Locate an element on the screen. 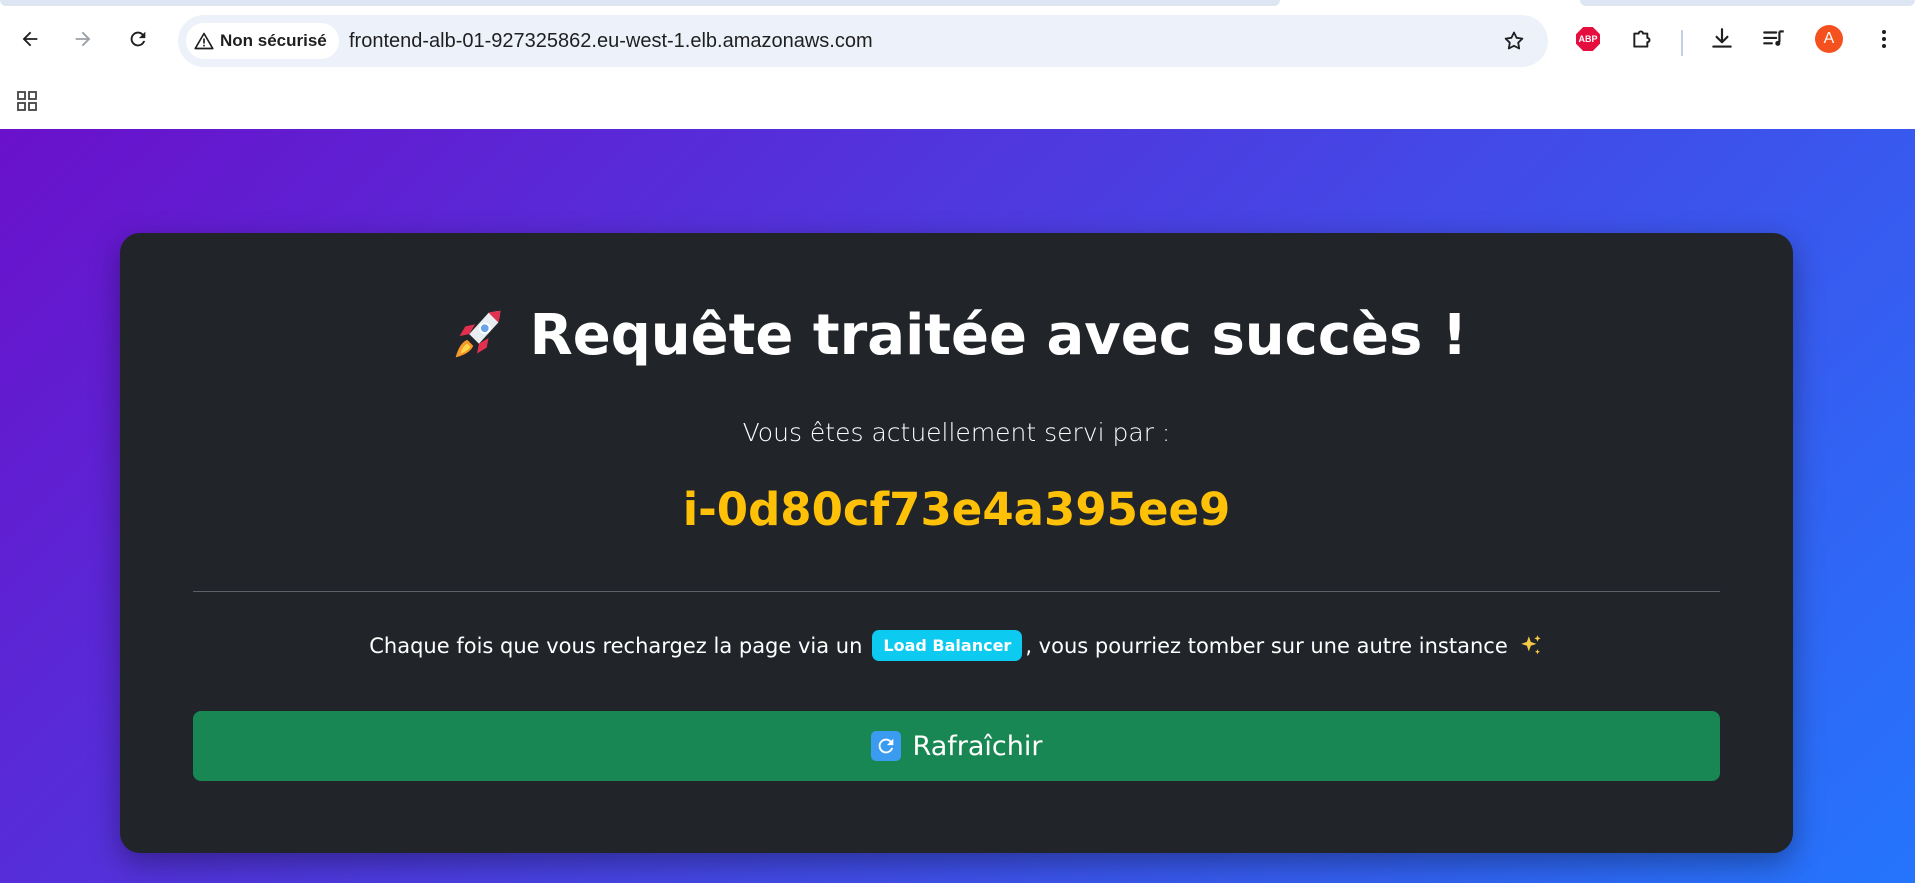 This screenshot has height=883, width=1915. browser-menu-button is located at coordinates (1884, 39).